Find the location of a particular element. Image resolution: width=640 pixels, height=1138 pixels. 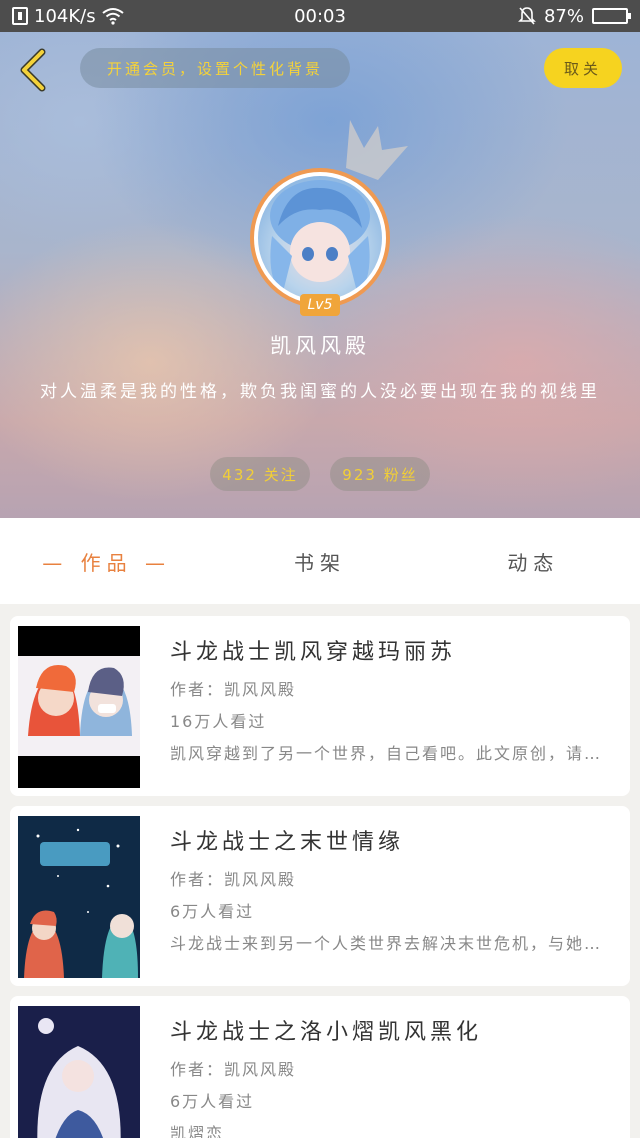

book-summary: 凯风穿越到了另一个世界，自己看吧。此文原创，请勿抄袭 is located at coordinates (393, 753).